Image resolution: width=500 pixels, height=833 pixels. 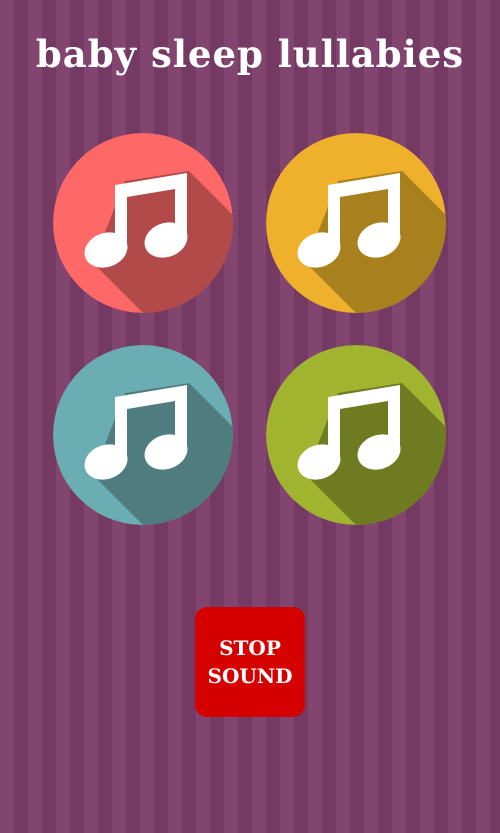 I want to click on stop-sound-button: STOP SOUND, so click(x=250, y=662).